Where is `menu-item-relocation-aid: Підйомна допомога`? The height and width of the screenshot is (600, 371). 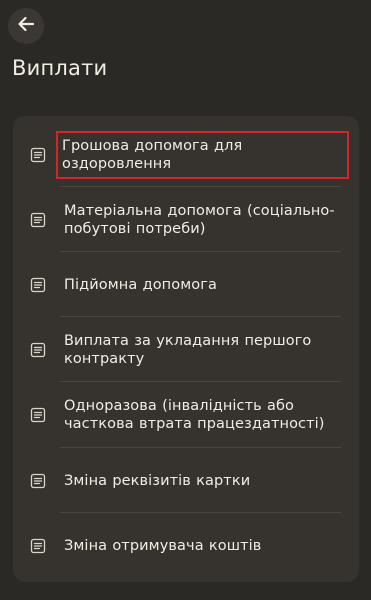 menu-item-relocation-aid: Підйомна допомога is located at coordinates (186, 284).